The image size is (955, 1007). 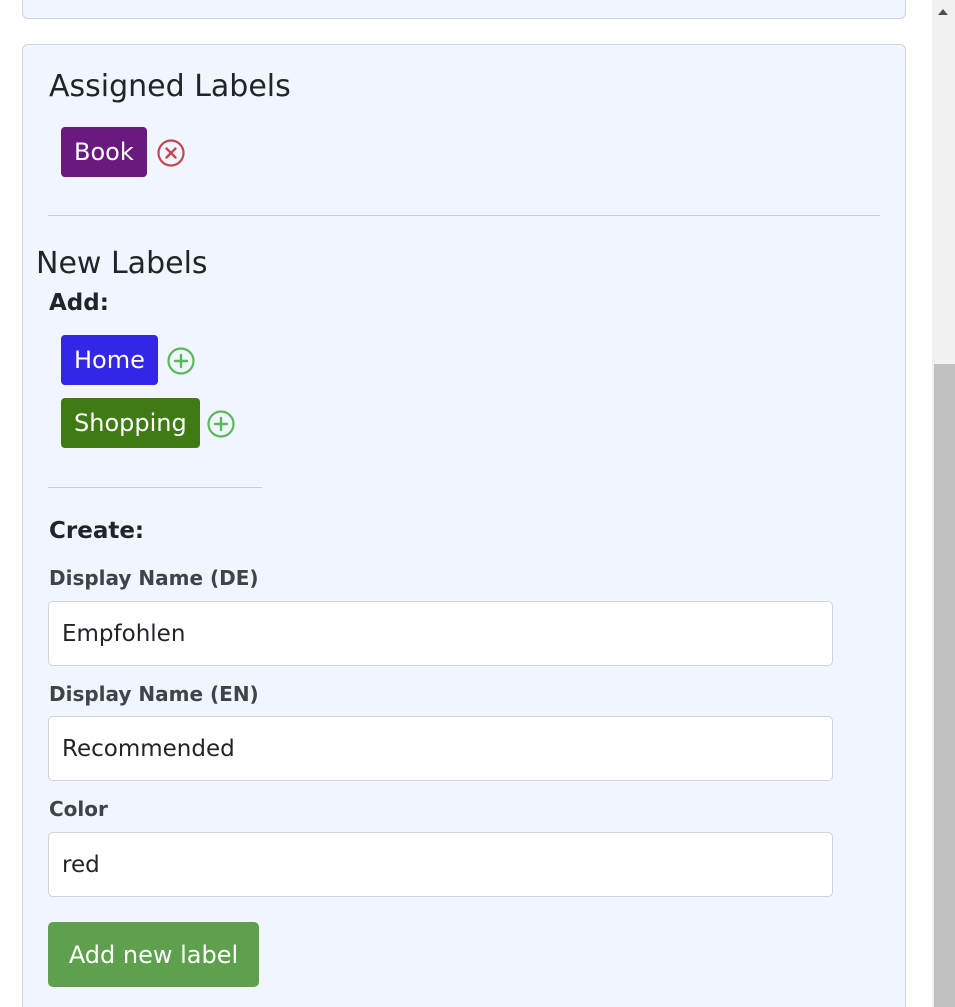 What do you see at coordinates (440, 633) in the screenshot?
I see `display-name-de-input` at bounding box center [440, 633].